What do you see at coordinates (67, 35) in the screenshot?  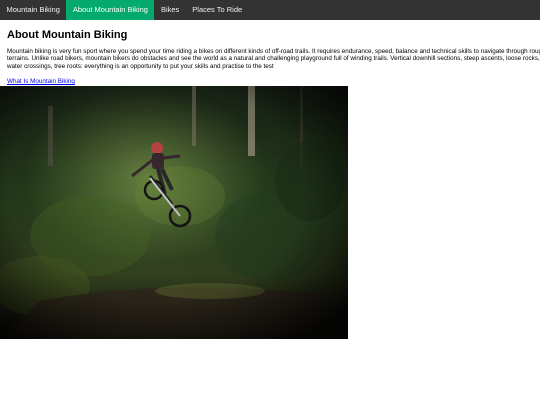 I see `page-title: About Mountain Biking` at bounding box center [67, 35].